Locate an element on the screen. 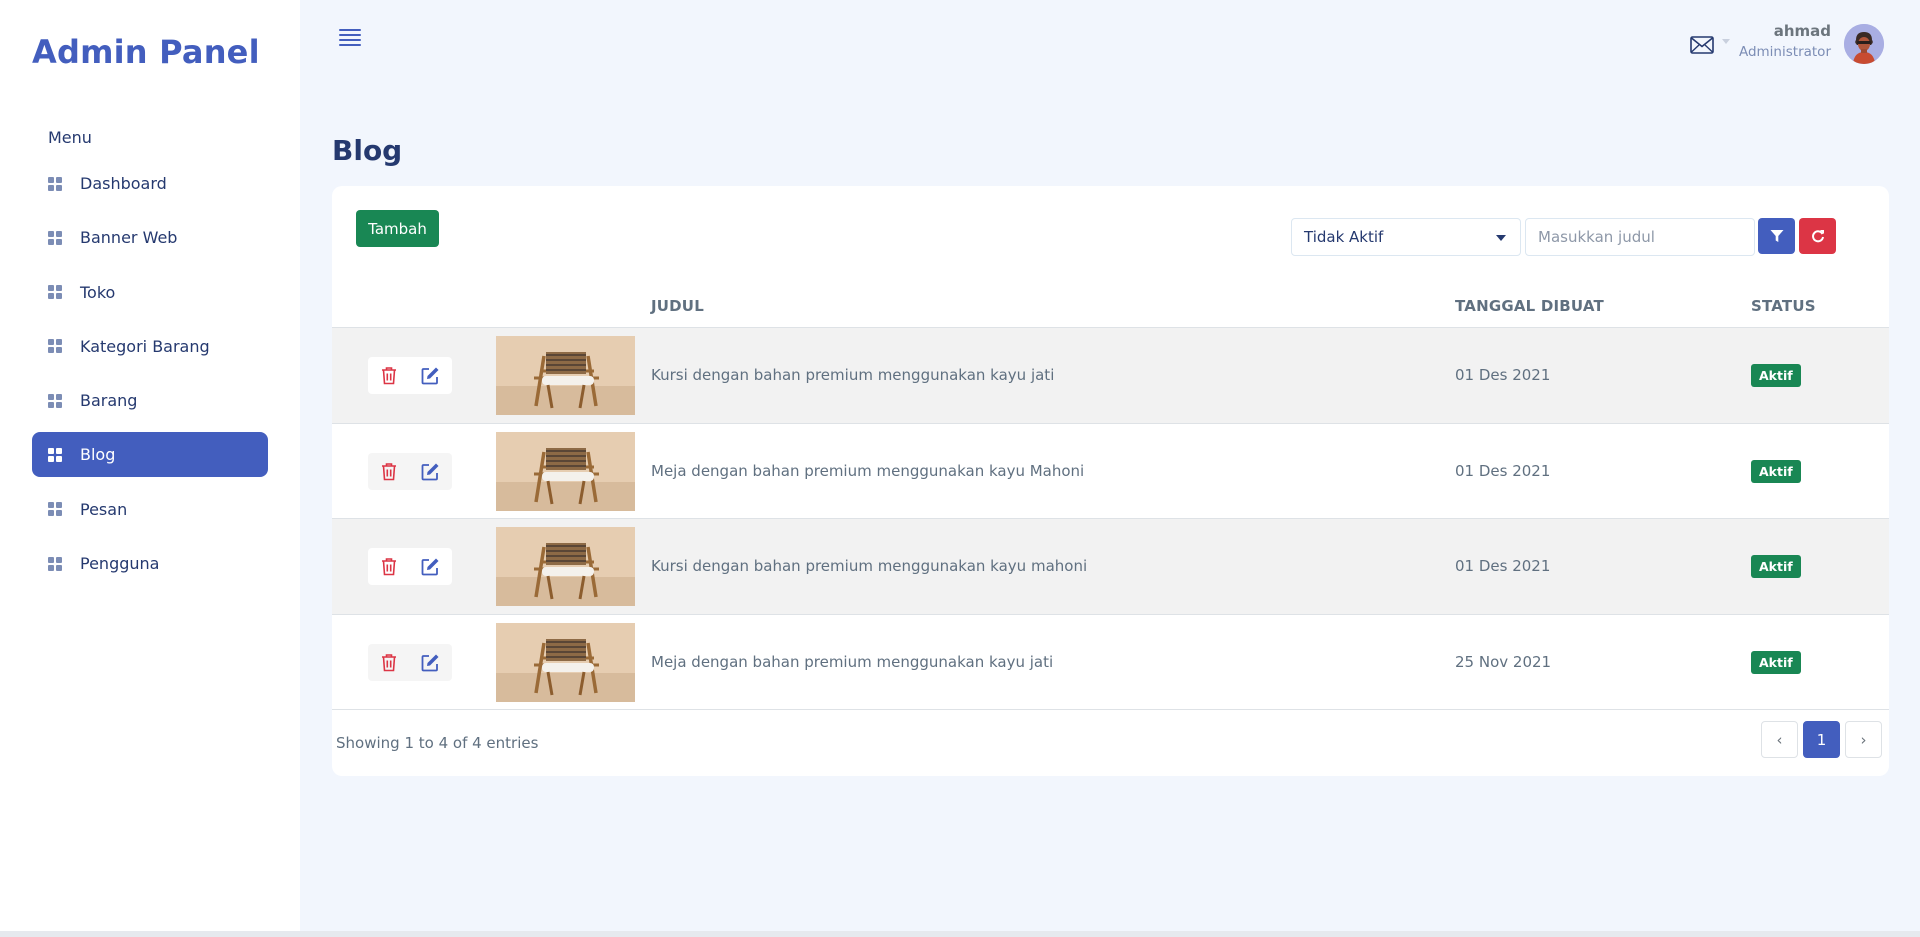 The width and height of the screenshot is (1920, 937). column-header-judul: JUDUL is located at coordinates (677, 306).